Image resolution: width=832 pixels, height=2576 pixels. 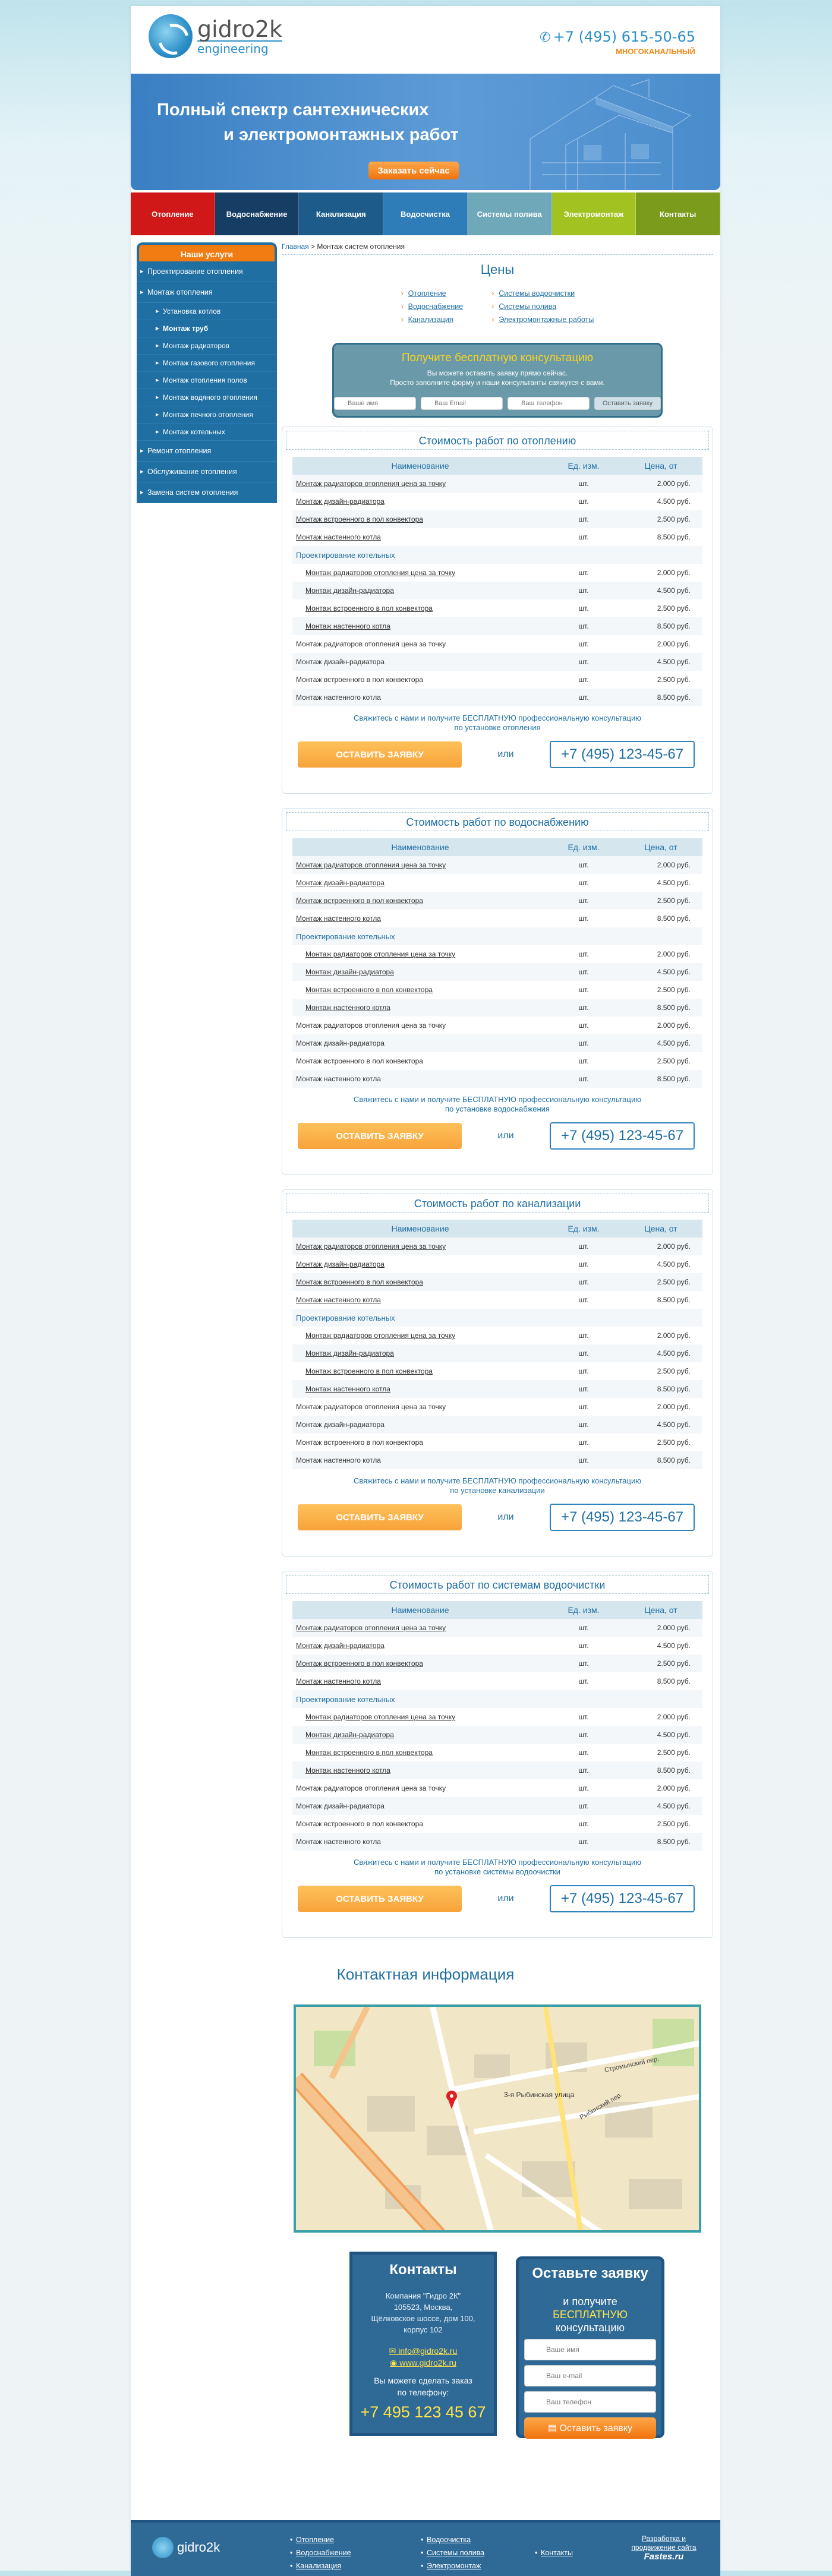 What do you see at coordinates (173, 213) in the screenshot?
I see `nav-item: Отопление` at bounding box center [173, 213].